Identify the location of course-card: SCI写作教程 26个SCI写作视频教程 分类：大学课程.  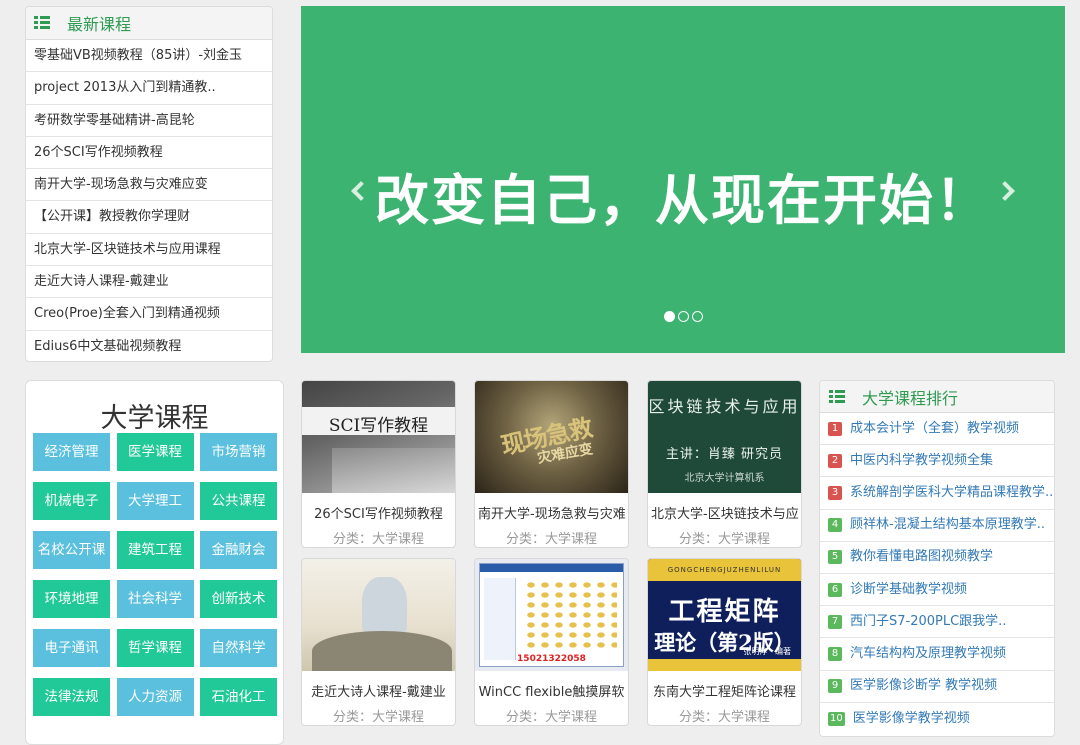
(378, 464).